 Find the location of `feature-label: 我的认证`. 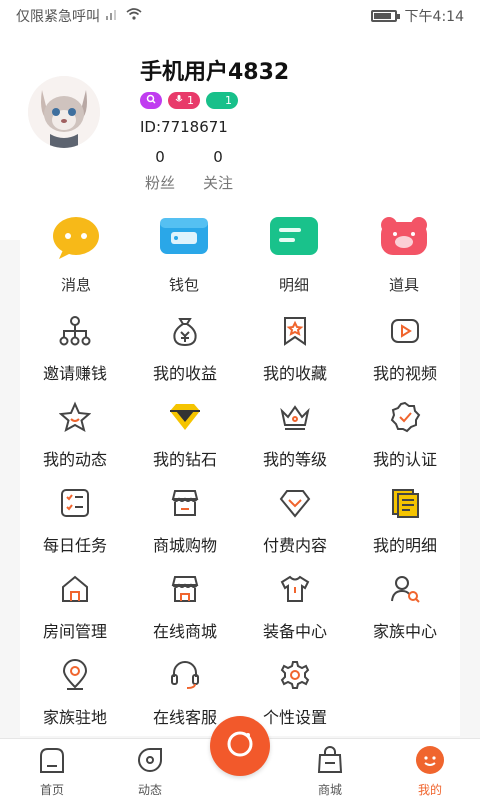

feature-label: 我的认证 is located at coordinates (404, 459).